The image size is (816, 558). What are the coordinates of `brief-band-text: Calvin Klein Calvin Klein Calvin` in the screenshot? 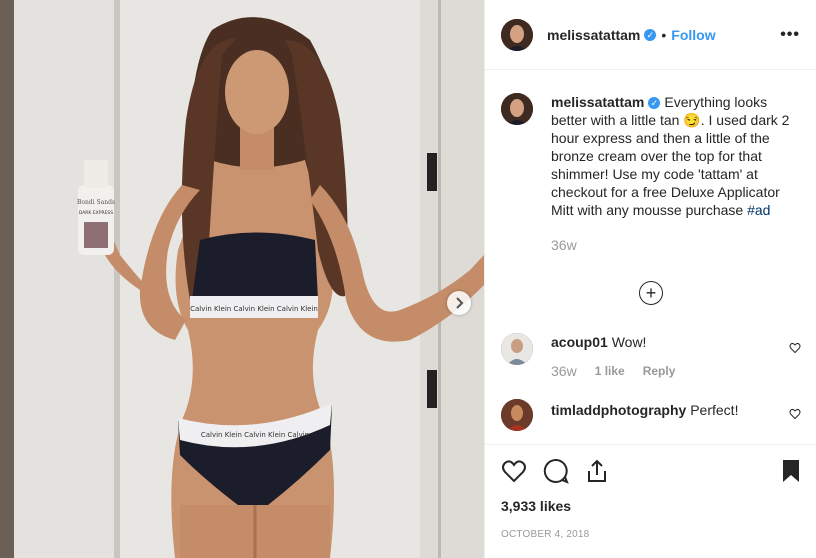 It's located at (255, 435).